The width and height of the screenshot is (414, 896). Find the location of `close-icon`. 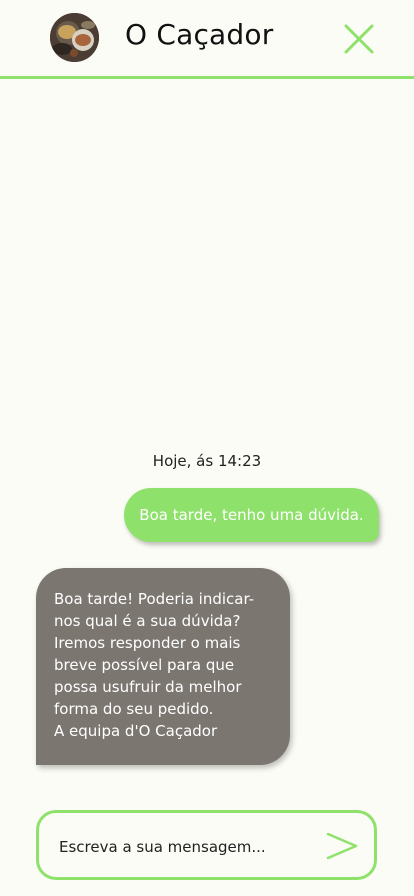

close-icon is located at coordinates (359, 39).